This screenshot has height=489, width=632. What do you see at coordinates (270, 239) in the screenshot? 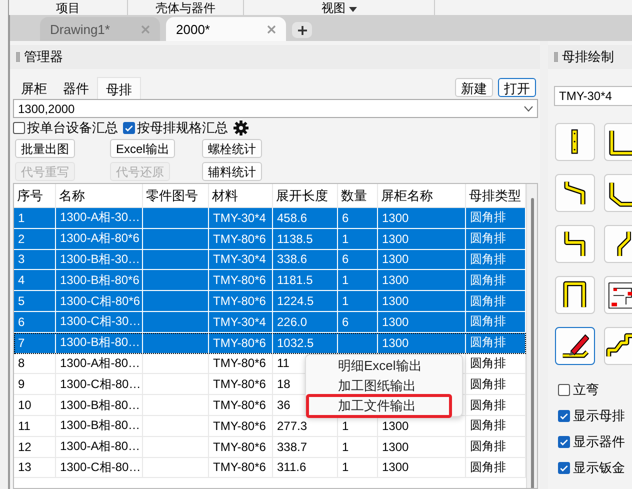
I see `table-row: 2 1300-A相-80*6 TMY-80*6 1138.5 1 1300 圆角排` at bounding box center [270, 239].